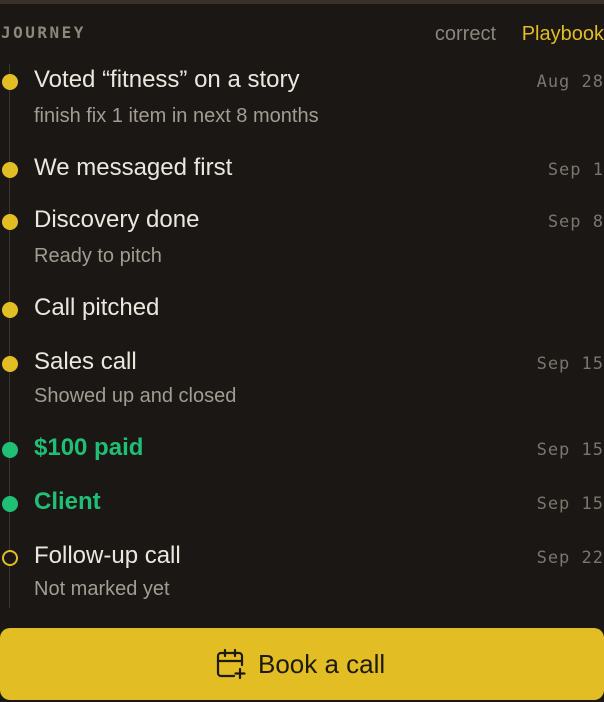 The width and height of the screenshot is (604, 702). What do you see at coordinates (231, 664) in the screenshot?
I see `calendar-plus-icon` at bounding box center [231, 664].